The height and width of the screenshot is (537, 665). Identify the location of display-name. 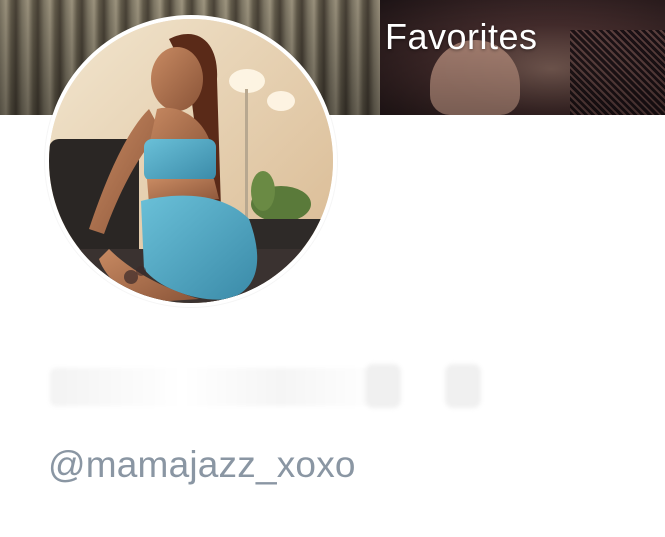
(270, 386).